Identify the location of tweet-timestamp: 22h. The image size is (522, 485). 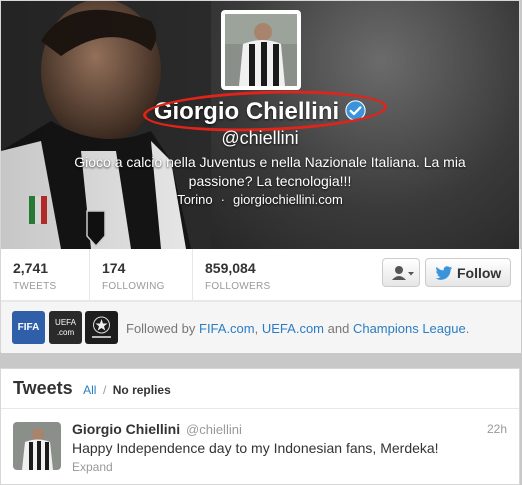
(497, 429).